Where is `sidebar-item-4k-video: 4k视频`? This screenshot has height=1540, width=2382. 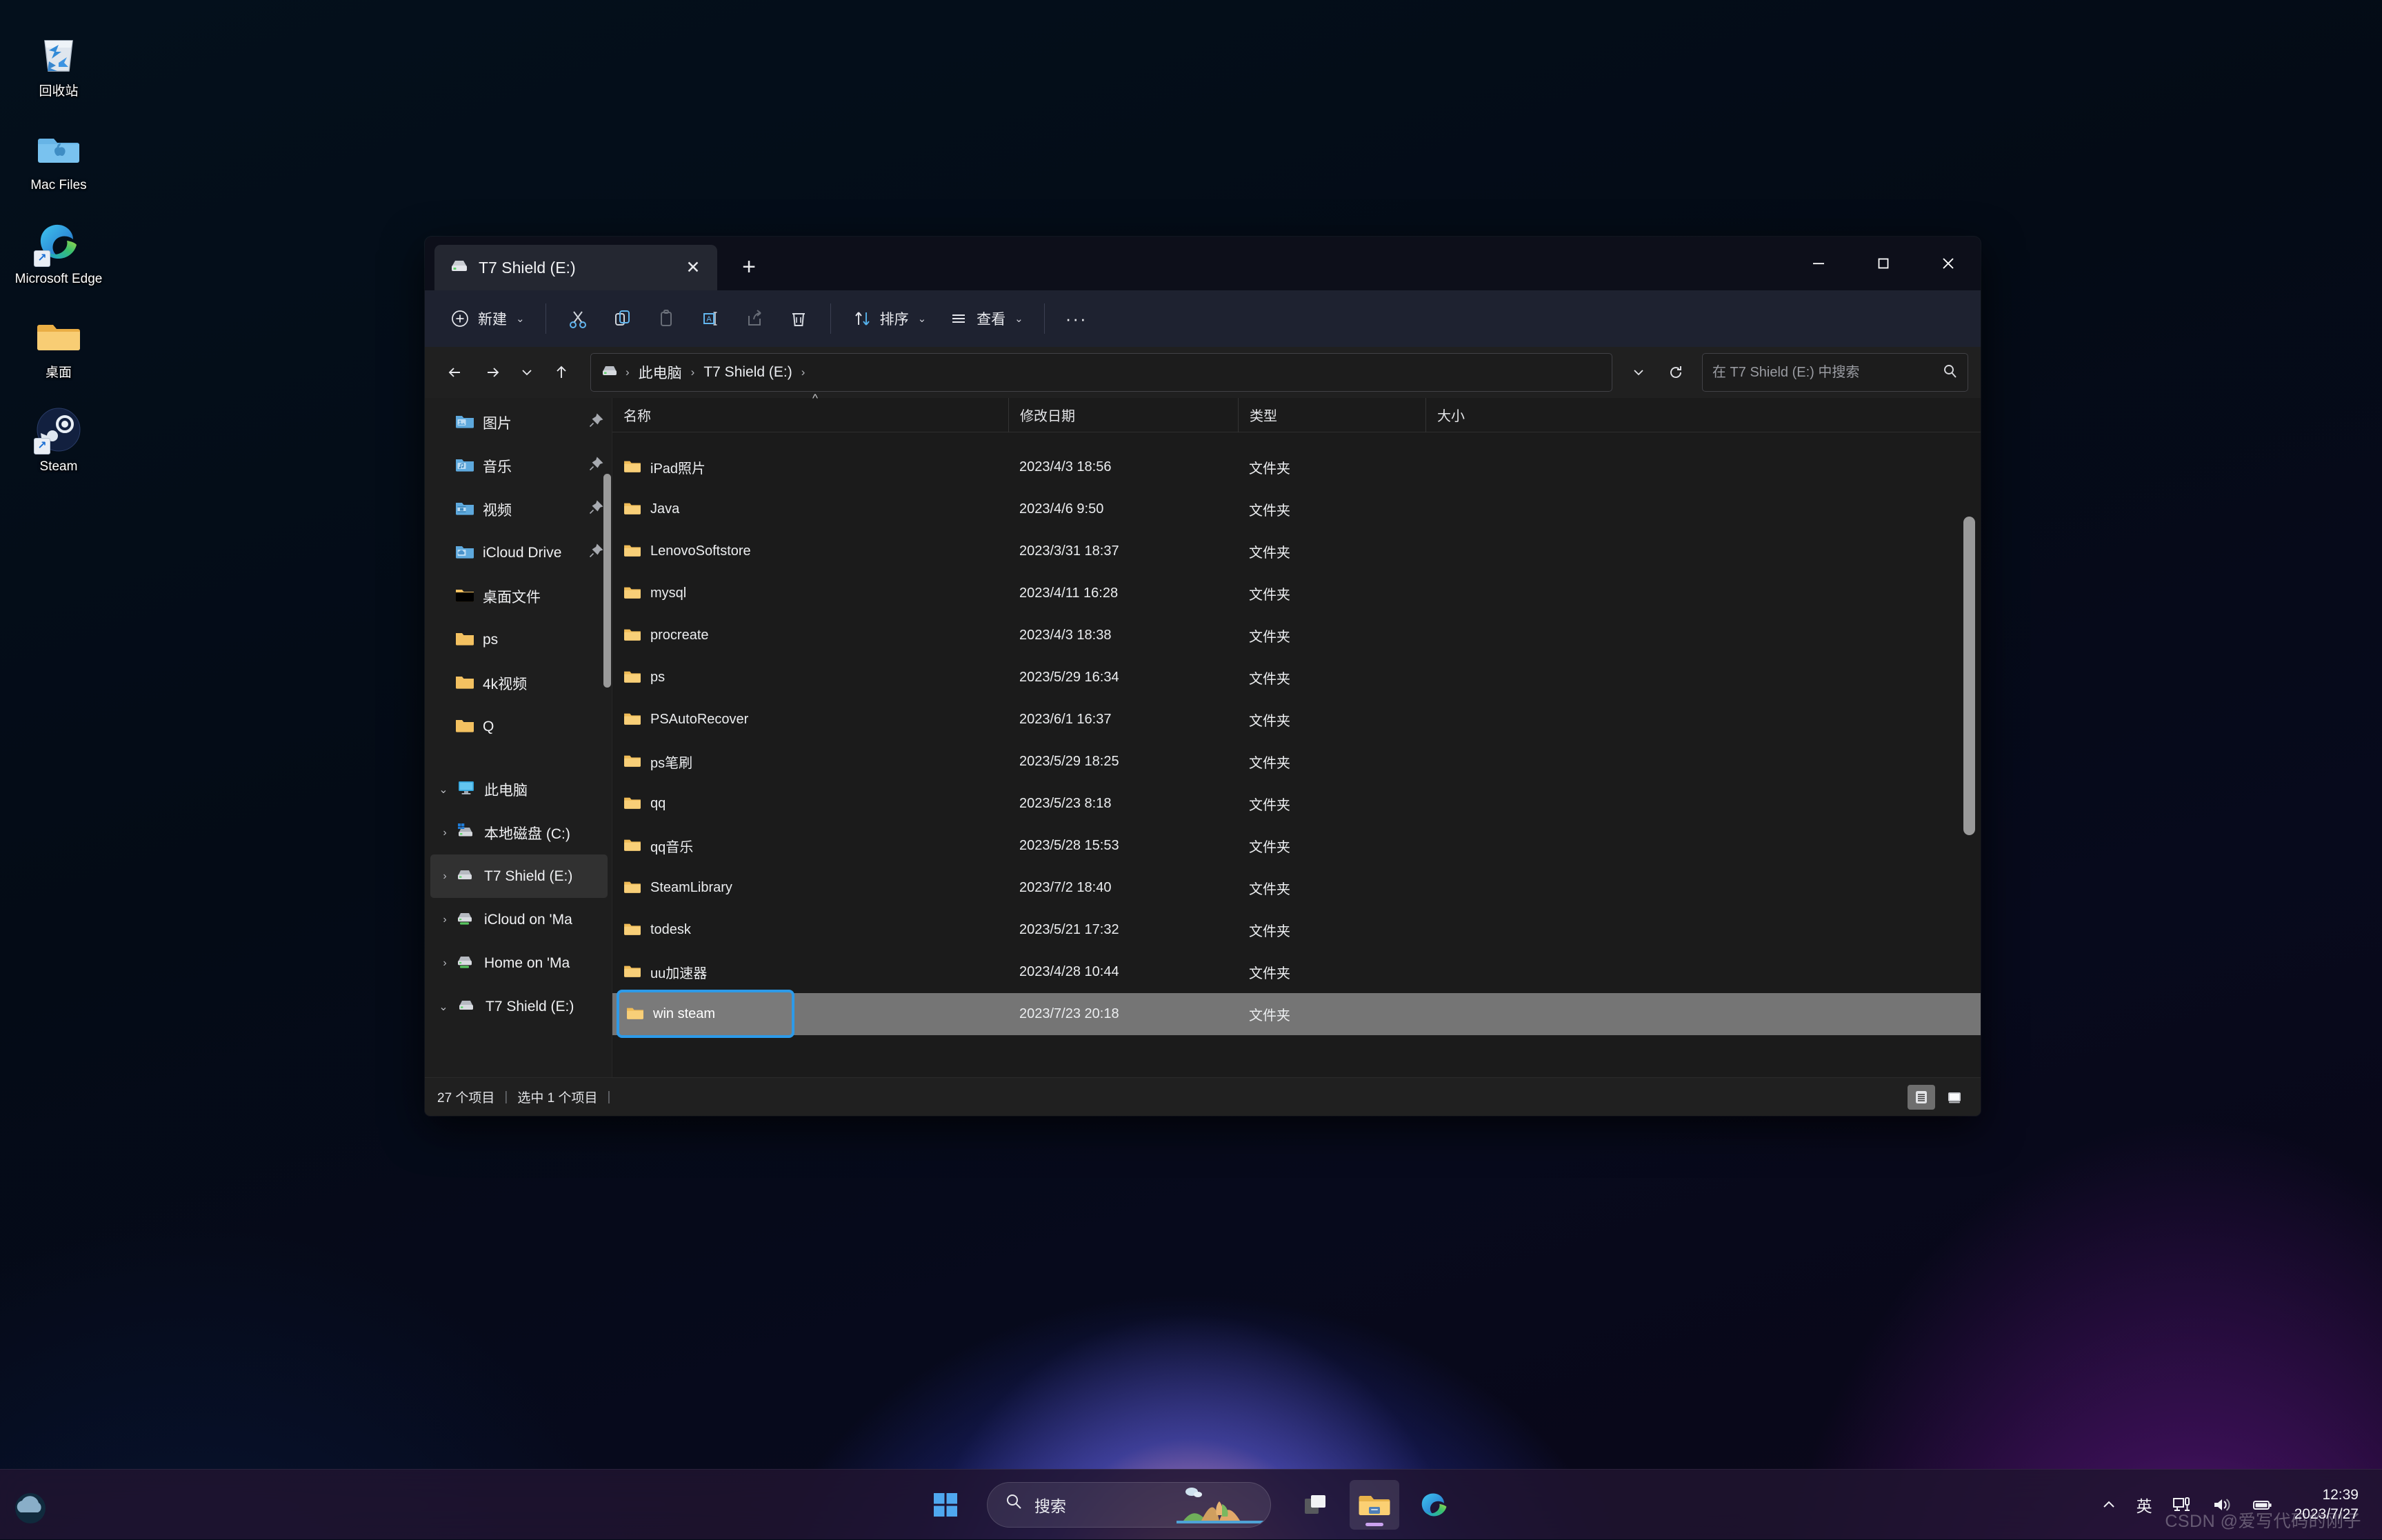
sidebar-item-4k-video: 4k视频 is located at coordinates (519, 683).